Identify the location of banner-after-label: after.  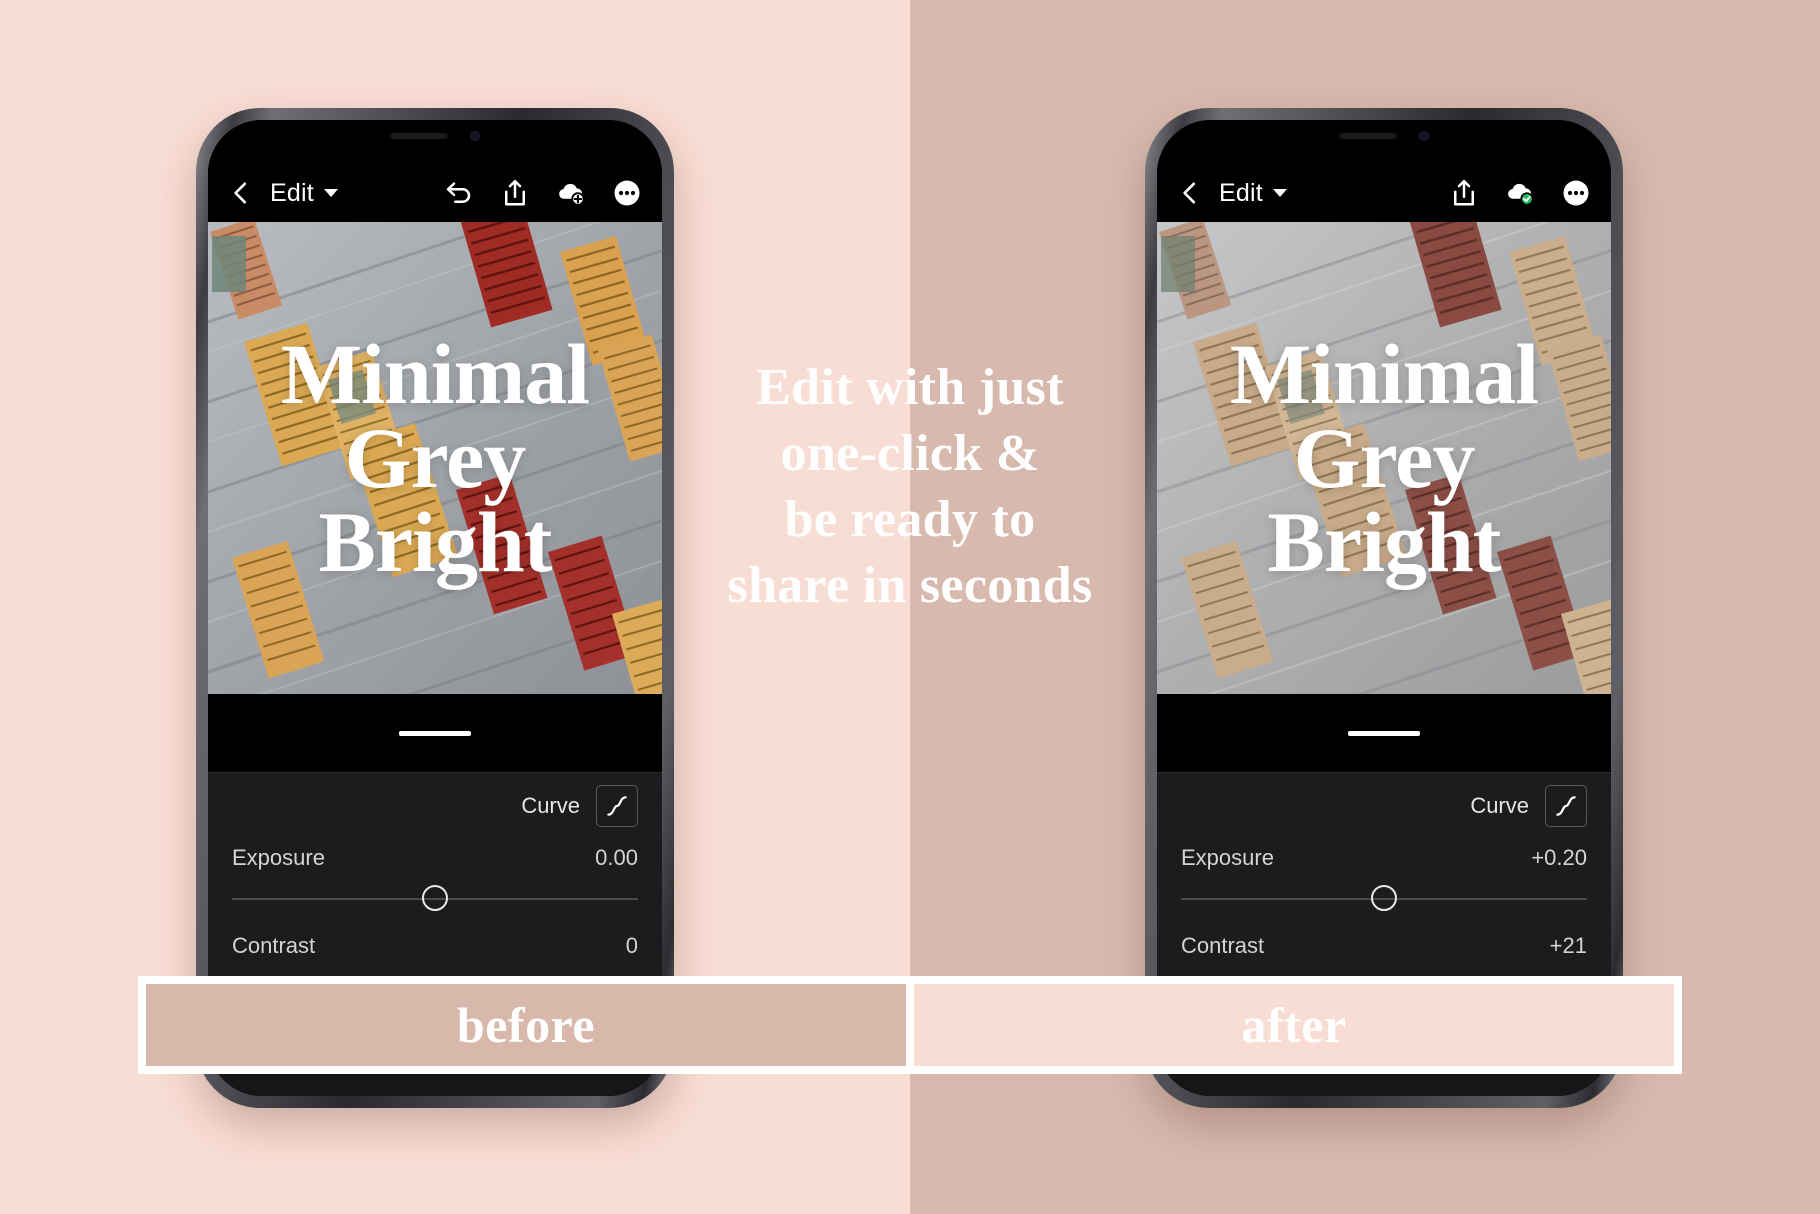
(1294, 1025).